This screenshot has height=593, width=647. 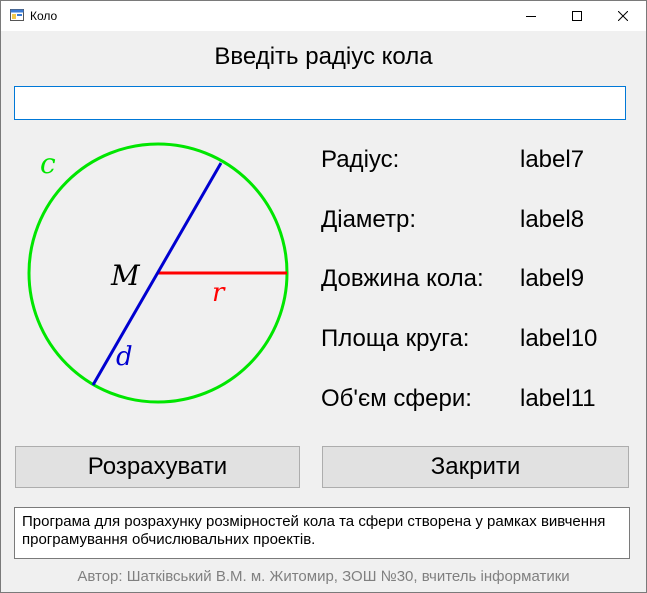 What do you see at coordinates (552, 278) in the screenshot?
I see `circumference-value: label9` at bounding box center [552, 278].